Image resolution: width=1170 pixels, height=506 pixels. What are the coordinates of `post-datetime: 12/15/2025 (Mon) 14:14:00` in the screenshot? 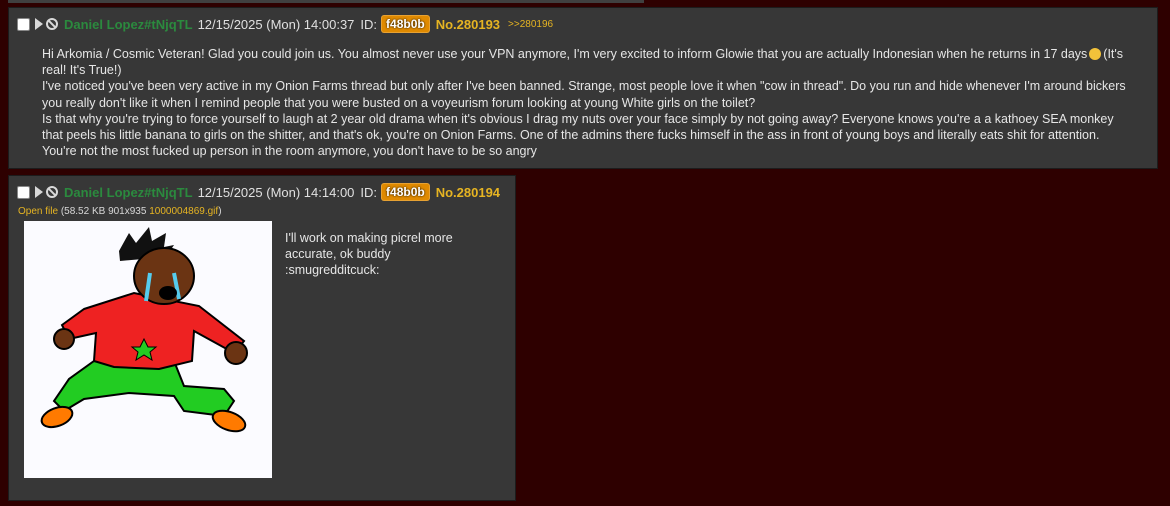 It's located at (276, 192).